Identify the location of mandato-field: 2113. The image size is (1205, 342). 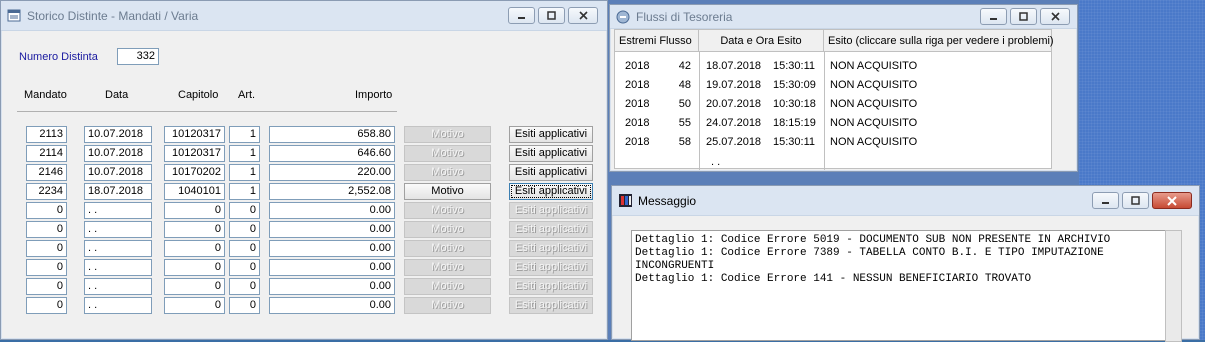
(46, 134).